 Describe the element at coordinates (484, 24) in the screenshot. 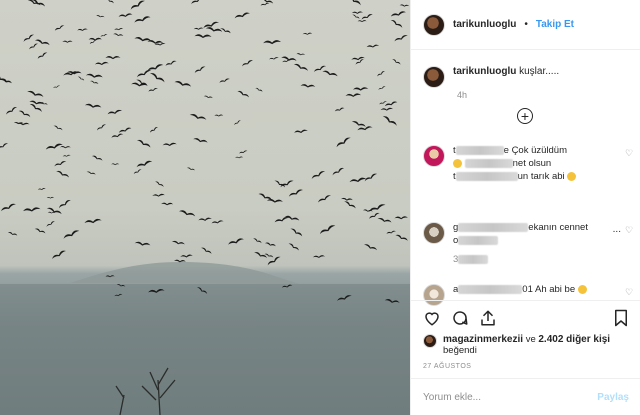

I see `username-link: tarikunluoglu` at that location.